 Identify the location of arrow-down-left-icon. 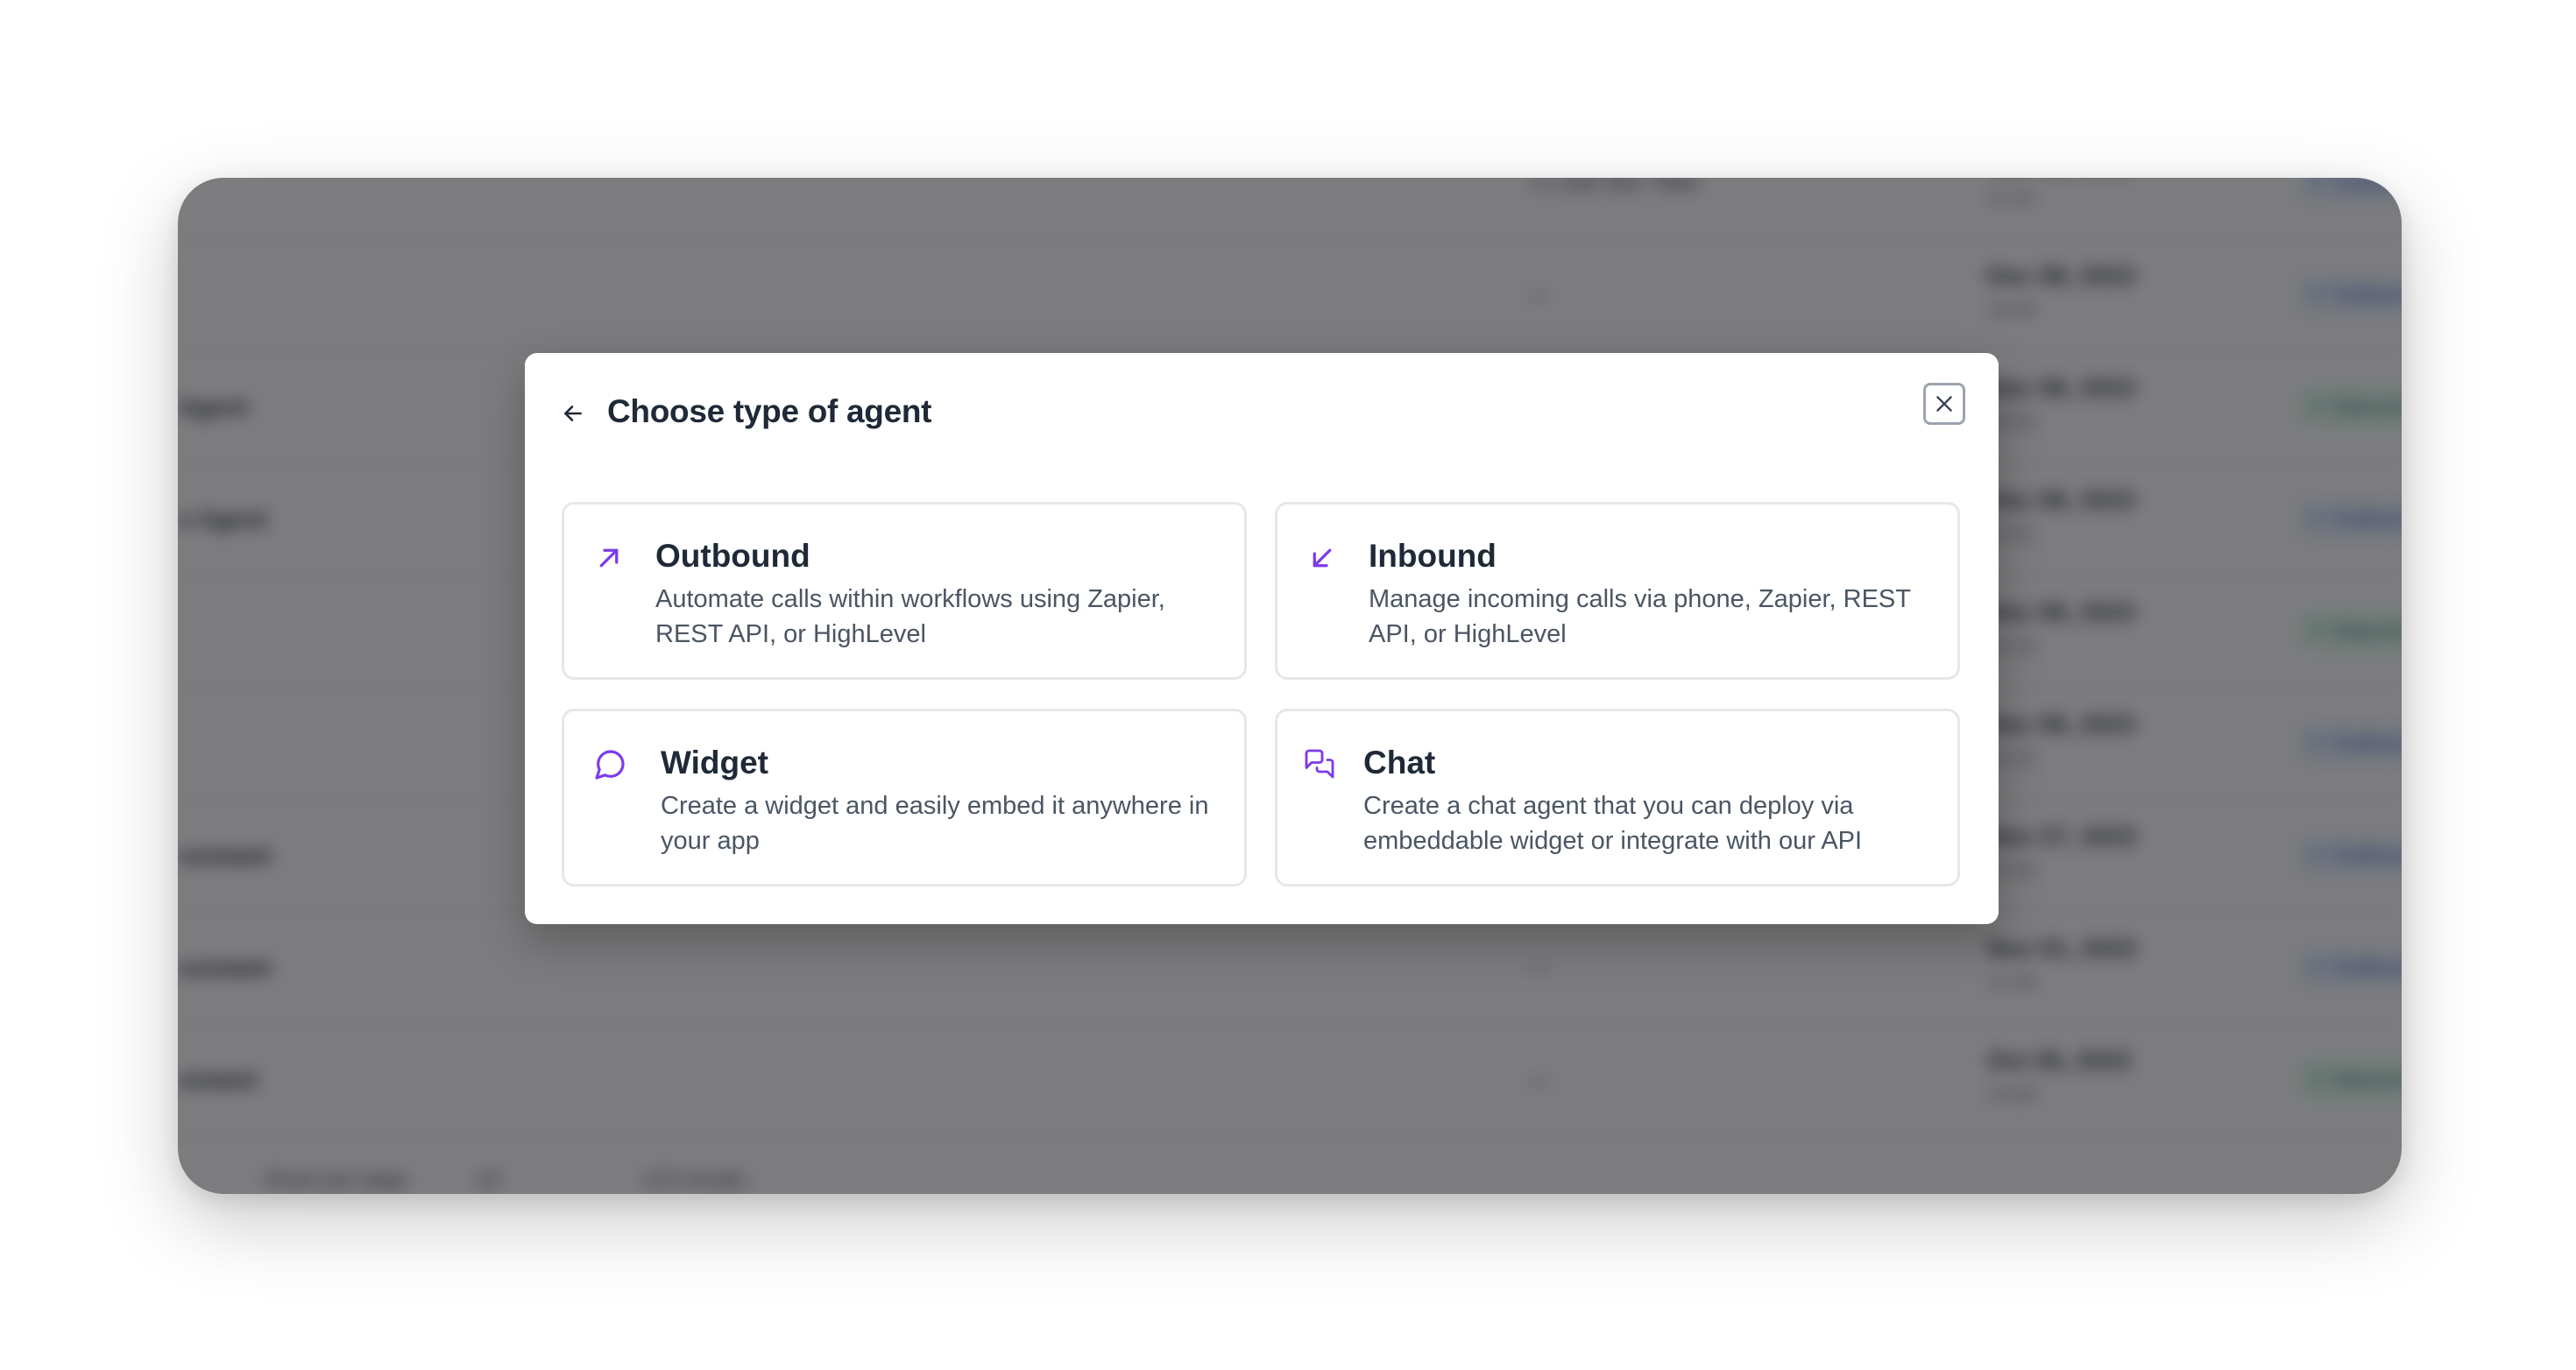
(1326, 563).